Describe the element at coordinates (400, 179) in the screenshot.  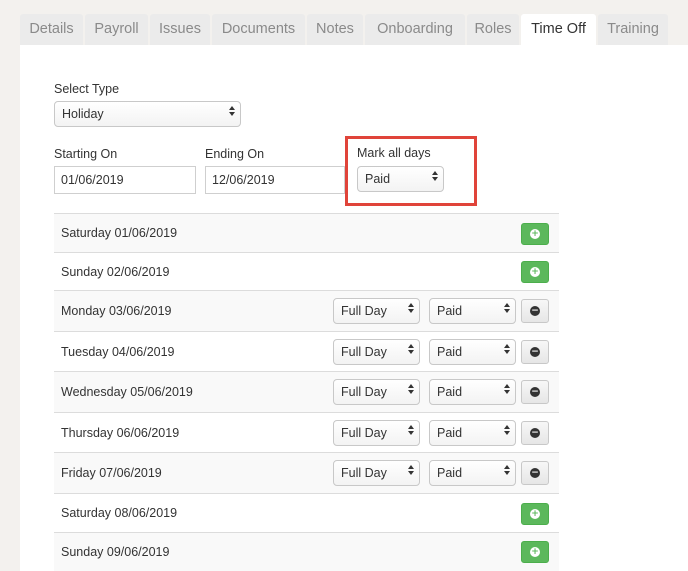
I see `mark-all-days-dropdown: Paid` at that location.